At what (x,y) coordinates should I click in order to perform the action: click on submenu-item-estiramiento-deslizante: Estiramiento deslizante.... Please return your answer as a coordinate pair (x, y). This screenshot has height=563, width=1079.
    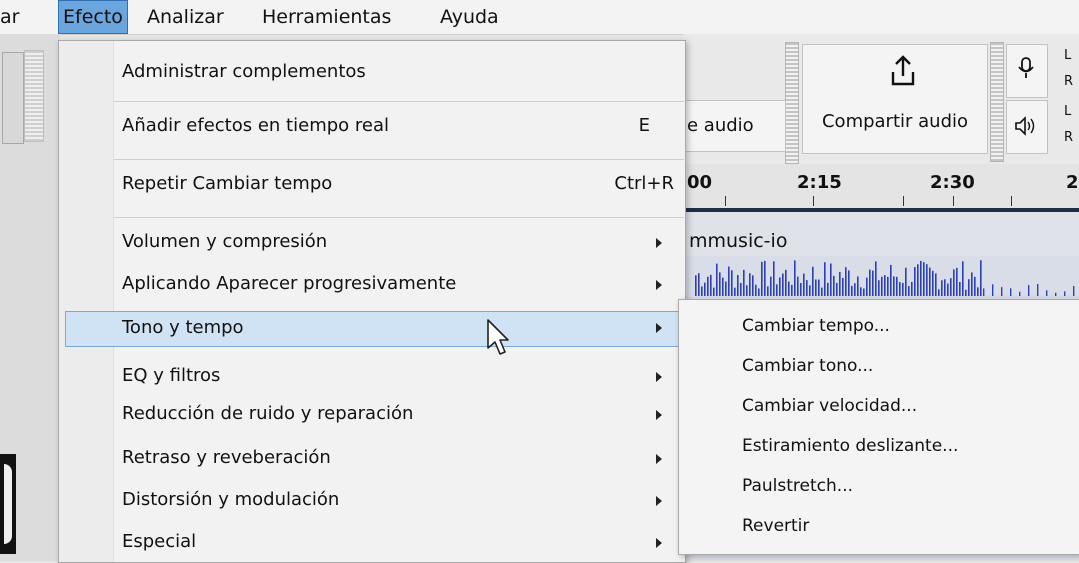
    Looking at the image, I should click on (850, 446).